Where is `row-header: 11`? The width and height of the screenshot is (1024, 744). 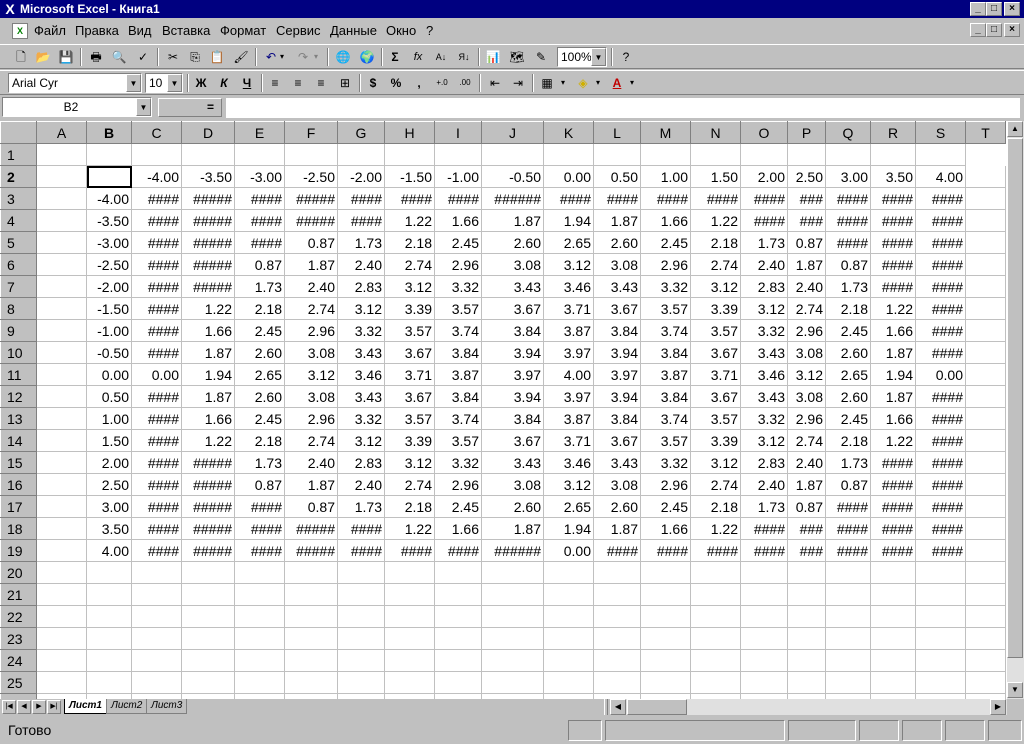 row-header: 11 is located at coordinates (18, 374).